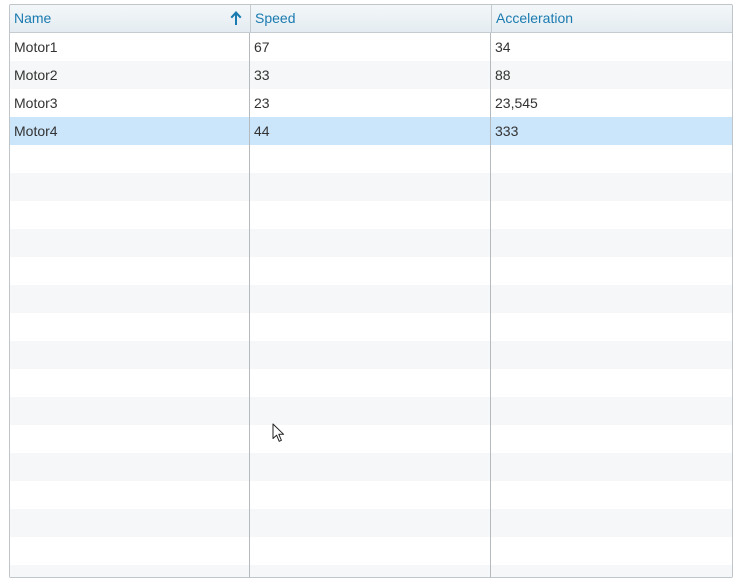 The width and height of the screenshot is (740, 588). Describe the element at coordinates (36, 75) in the screenshot. I see `cell-name: Motor2` at that location.